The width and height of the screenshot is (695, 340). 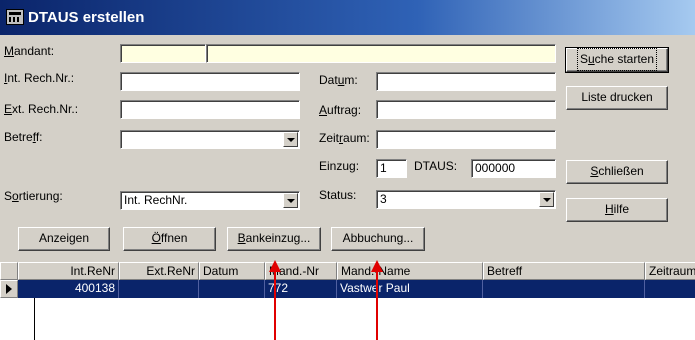 What do you see at coordinates (338, 195) in the screenshot?
I see `status-label: Status:` at bounding box center [338, 195].